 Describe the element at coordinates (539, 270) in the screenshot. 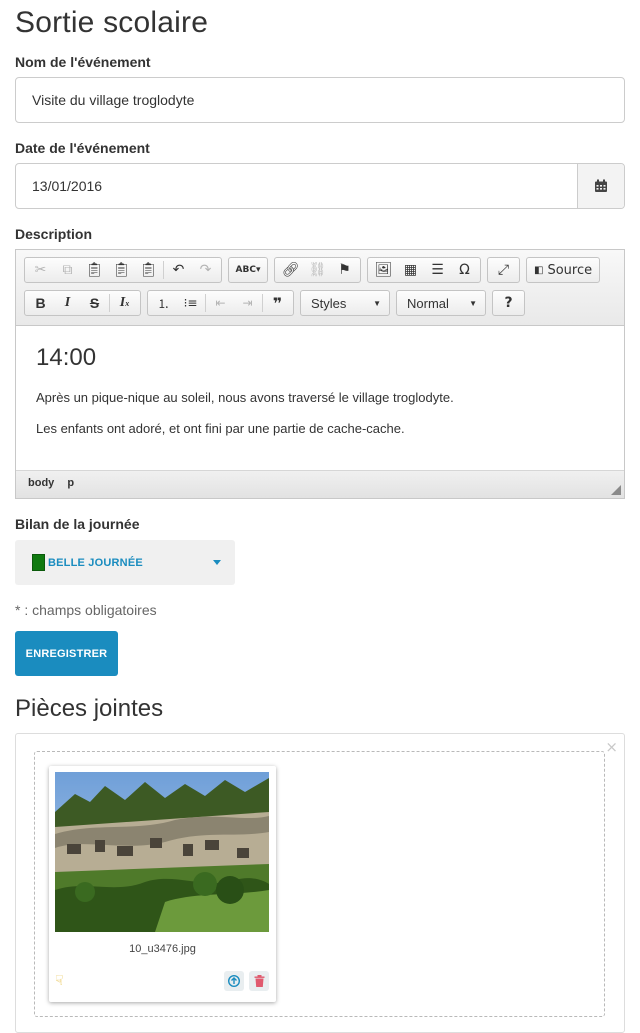

I see `source-icon: ◧` at that location.